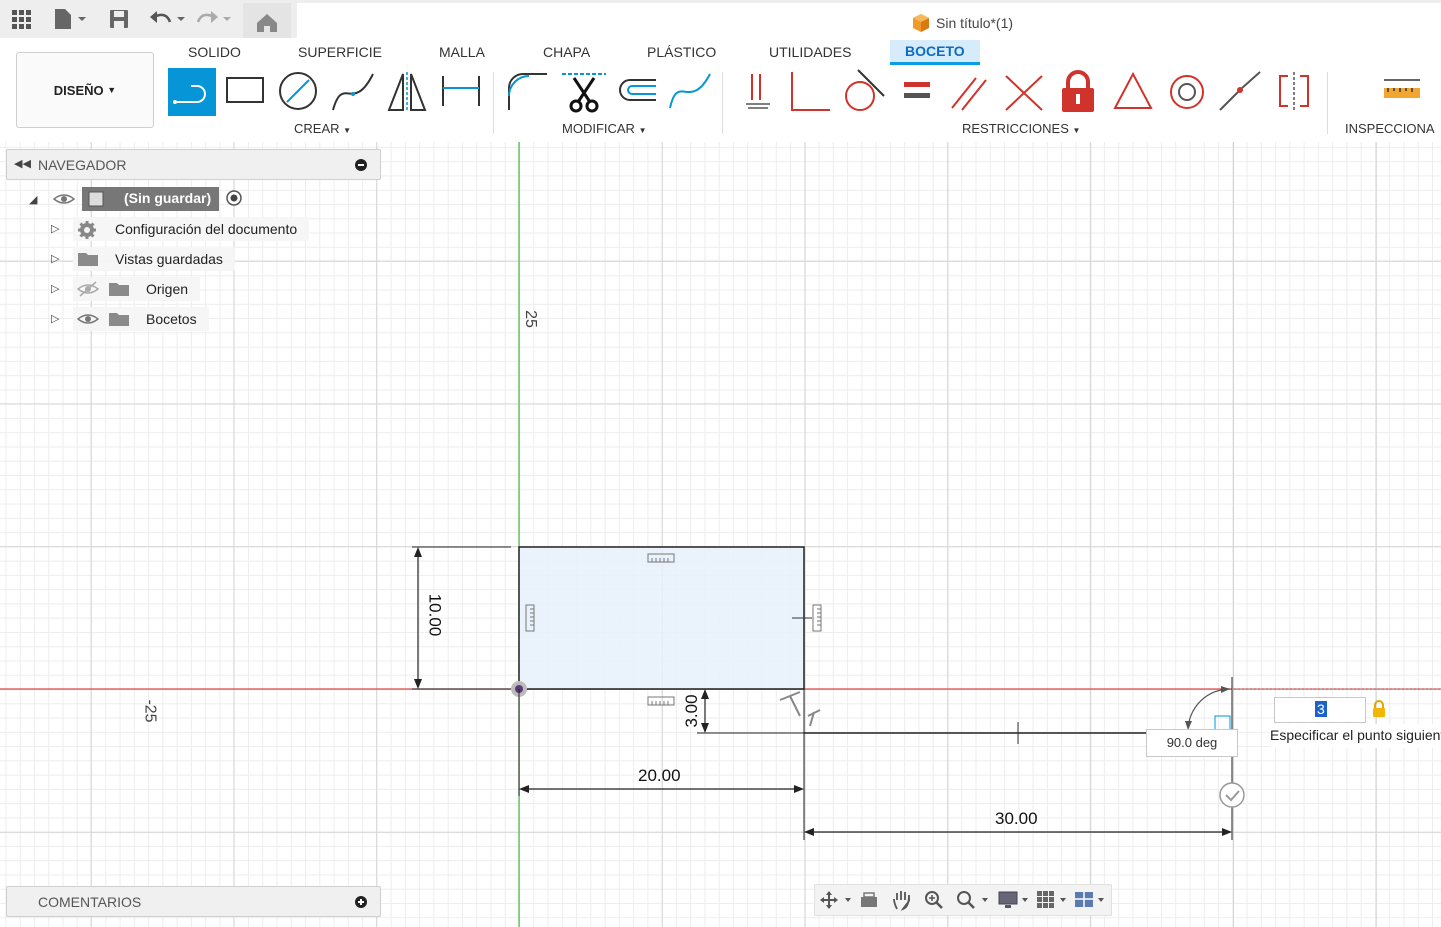  I want to click on look-at-icon, so click(869, 900).